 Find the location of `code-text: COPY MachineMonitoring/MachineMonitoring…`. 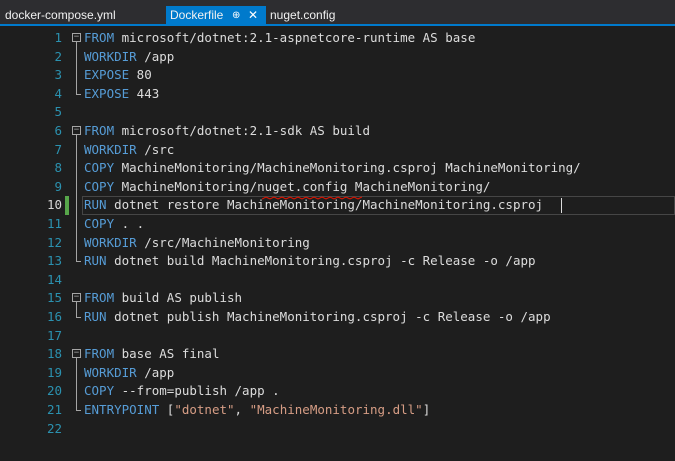

code-text: COPY MachineMonitoring/MachineMonitoring… is located at coordinates (332, 168).